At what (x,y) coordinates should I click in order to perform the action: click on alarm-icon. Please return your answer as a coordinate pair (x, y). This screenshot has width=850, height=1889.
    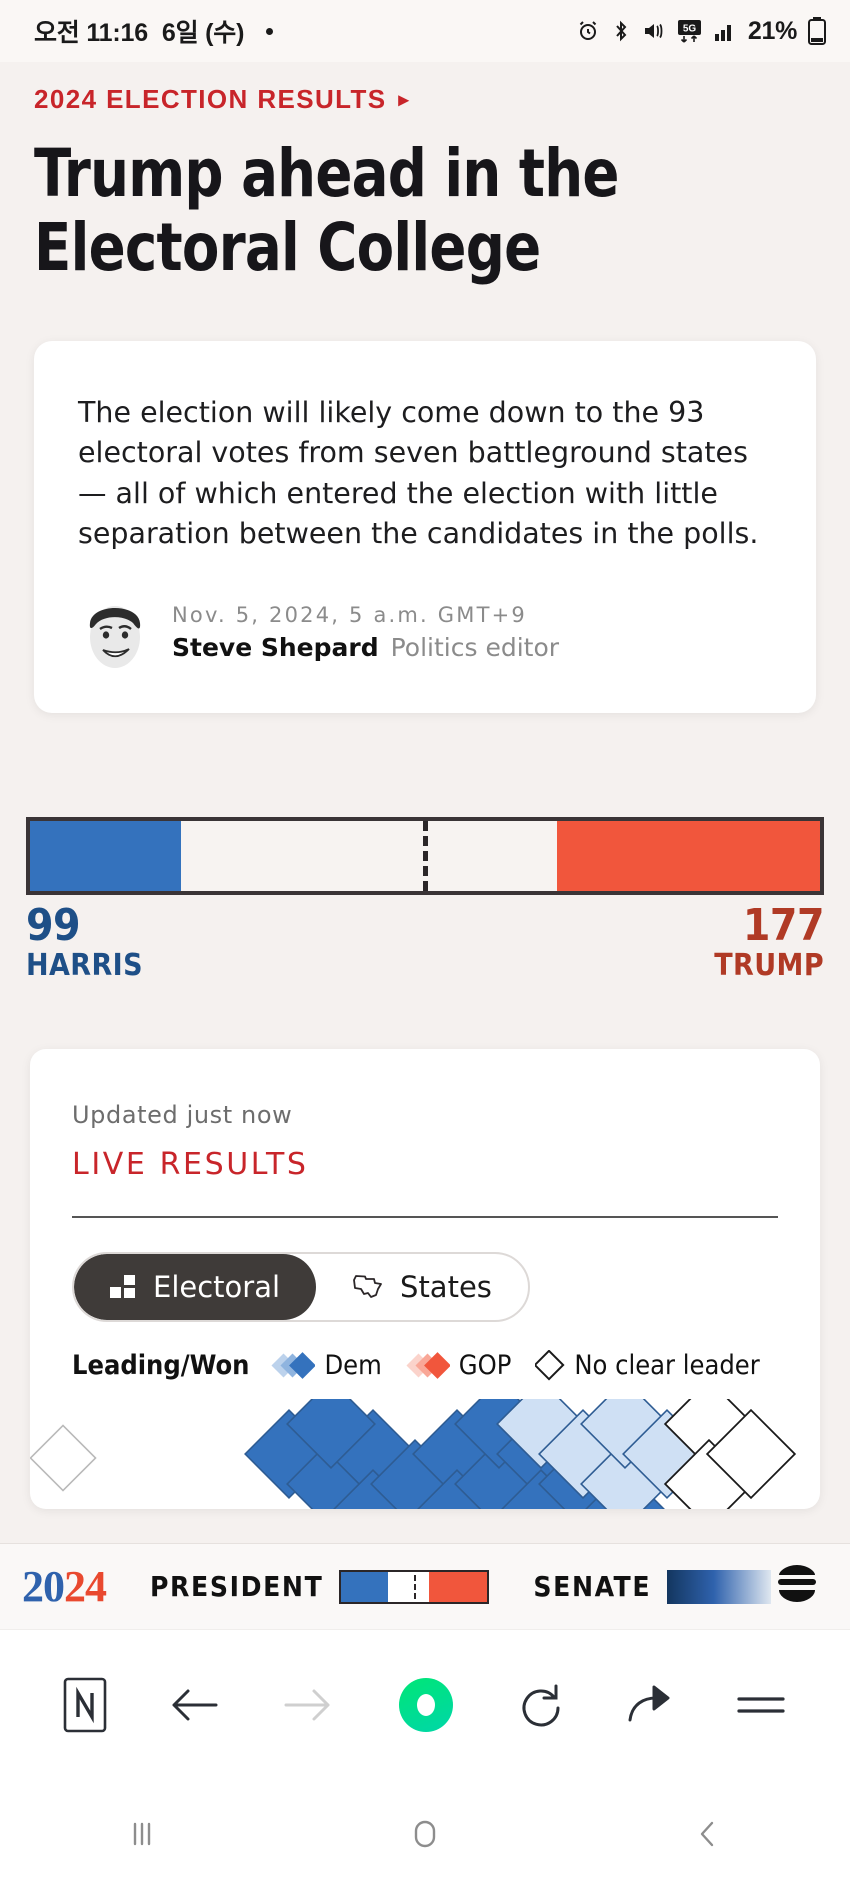
    Looking at the image, I should click on (588, 31).